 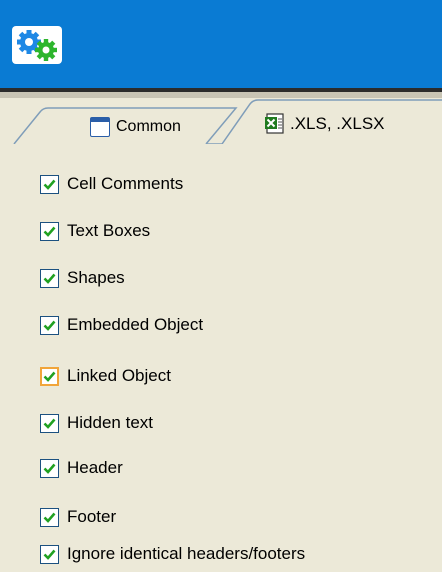 I want to click on cell-comments-label: Cell Comments, so click(x=125, y=183).